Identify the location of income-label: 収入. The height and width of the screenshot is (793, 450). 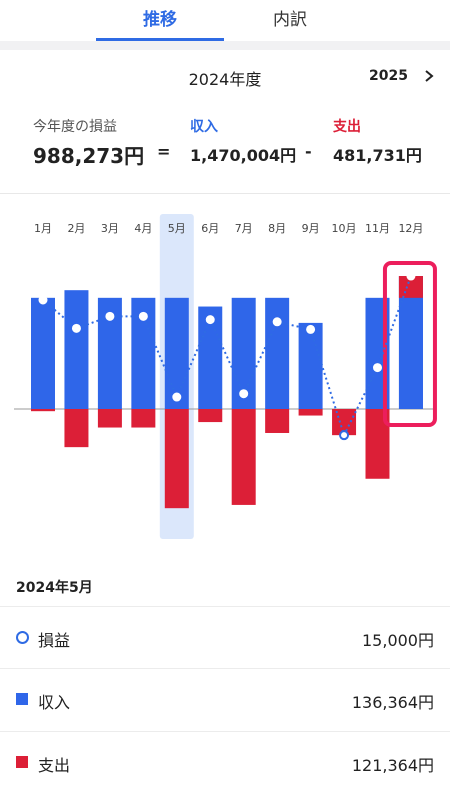
(204, 127).